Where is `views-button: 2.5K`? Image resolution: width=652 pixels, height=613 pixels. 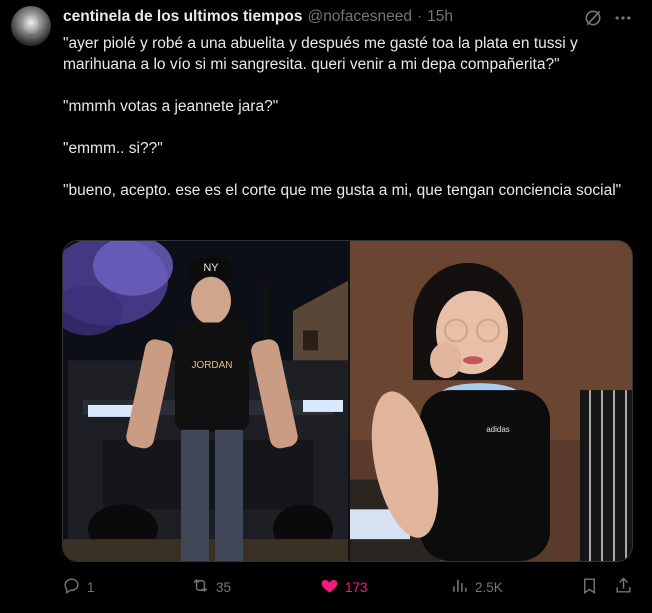
views-button: 2.5K is located at coordinates (476, 587).